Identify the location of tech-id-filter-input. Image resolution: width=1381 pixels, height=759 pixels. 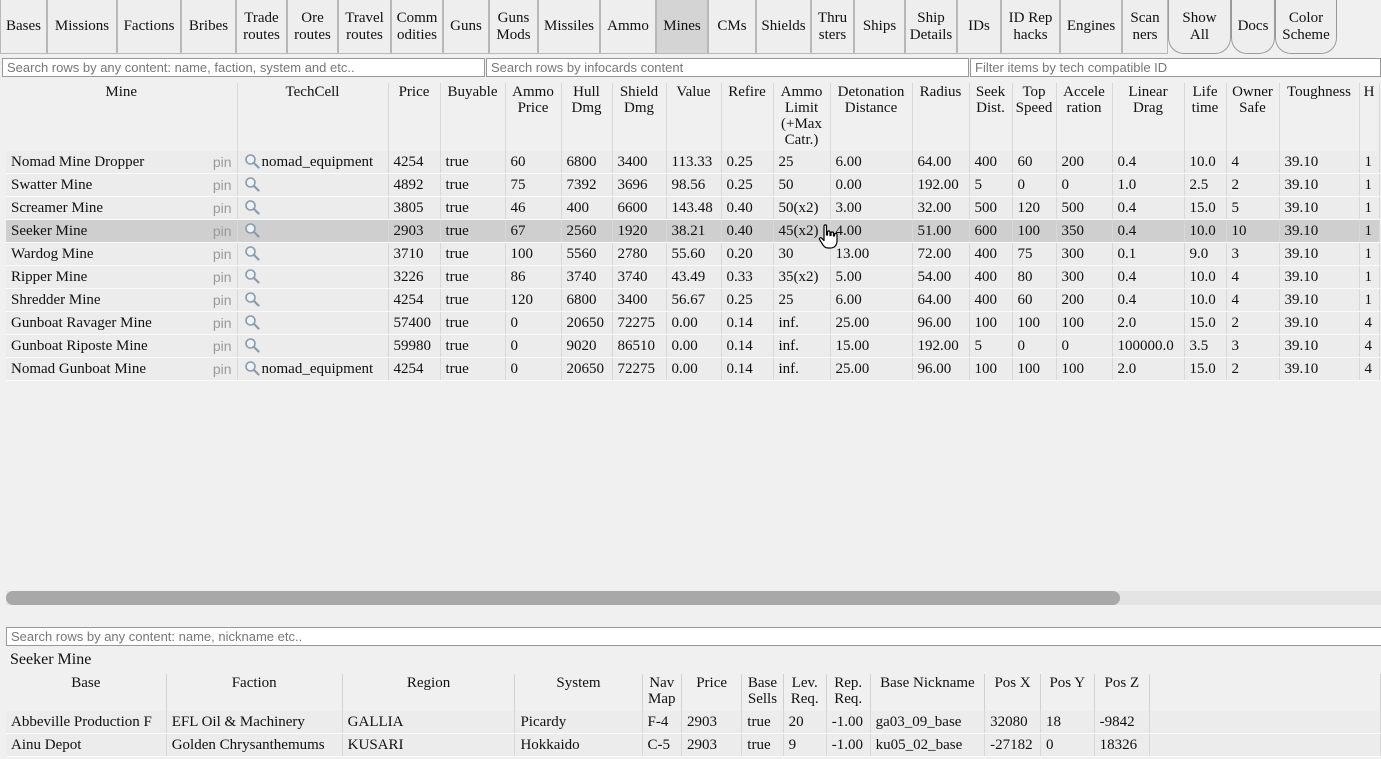
(1175, 67).